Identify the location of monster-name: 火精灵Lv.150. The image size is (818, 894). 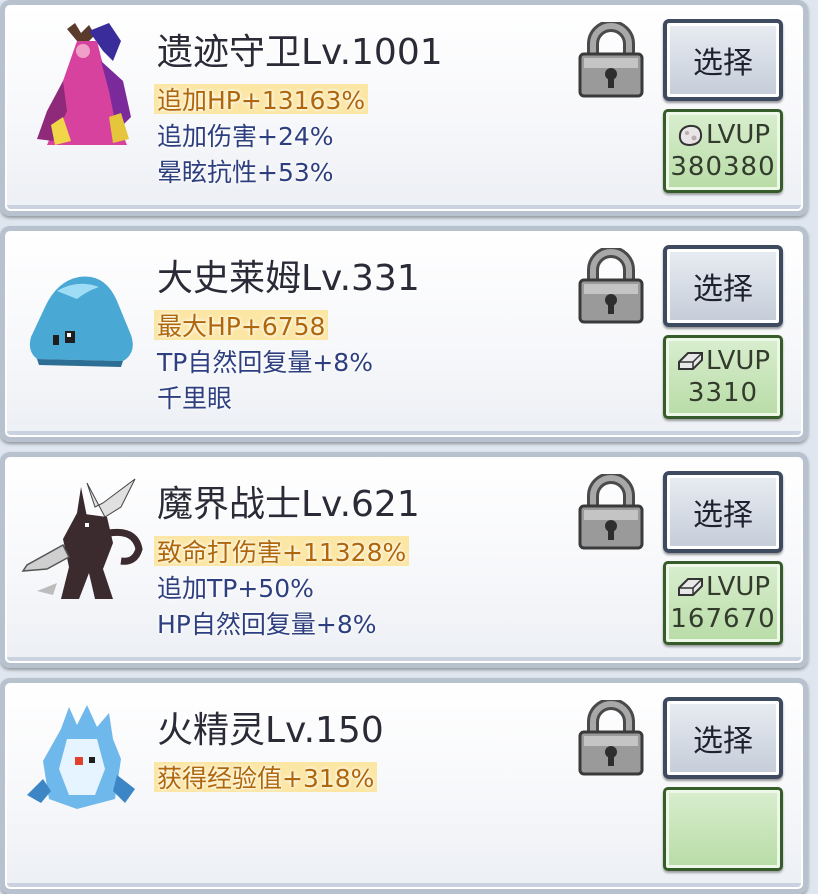
(270, 730).